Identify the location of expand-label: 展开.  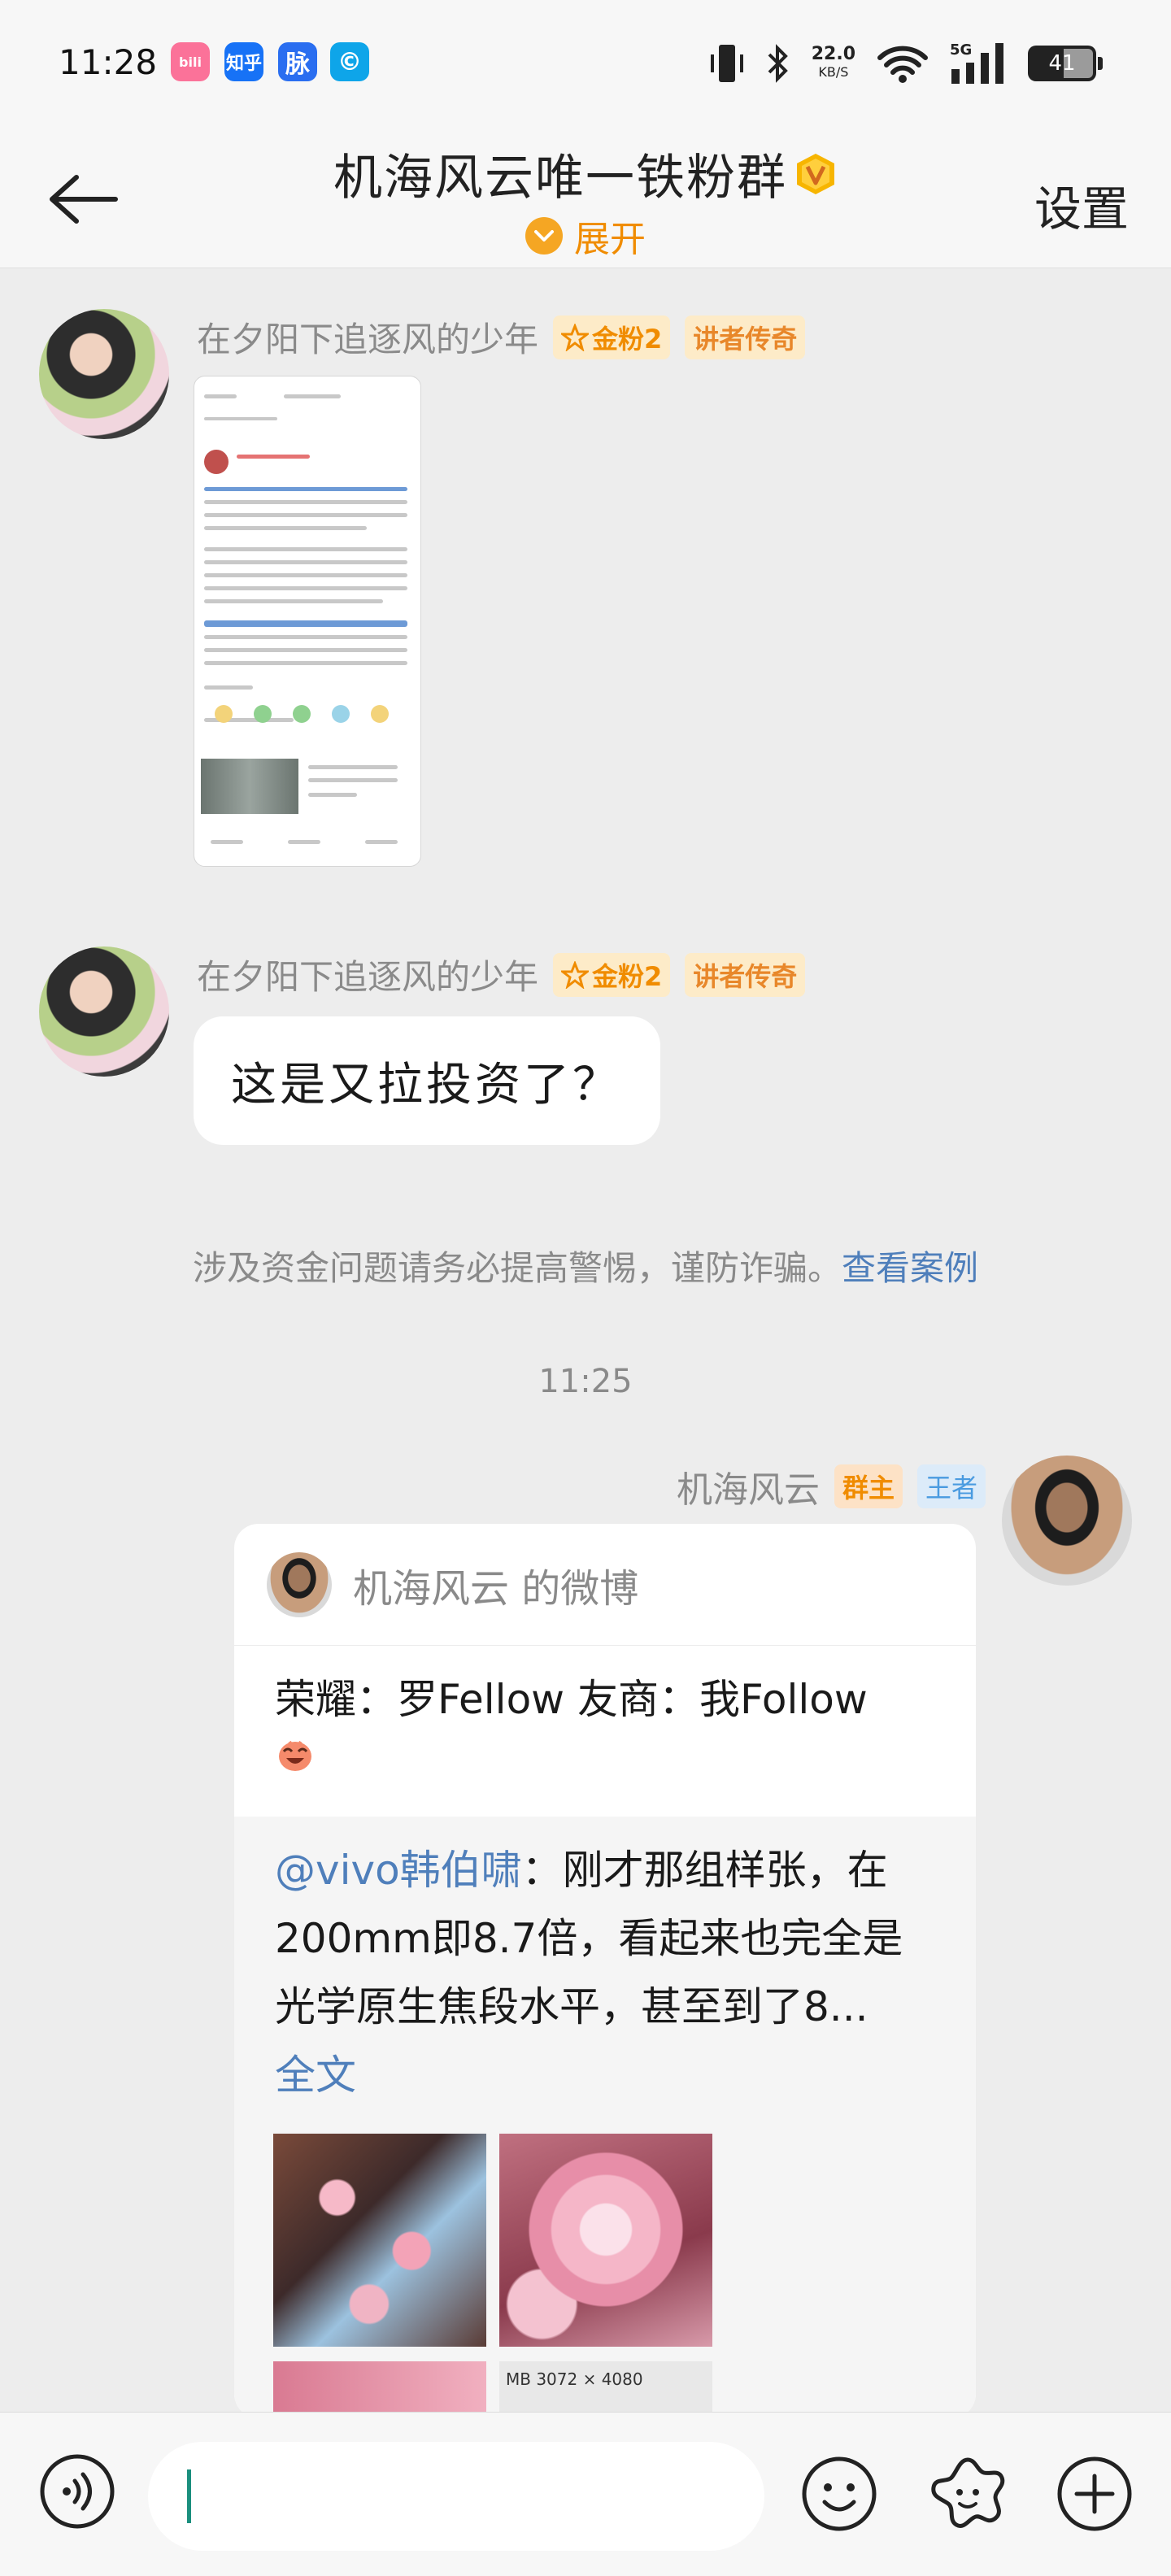
(610, 240).